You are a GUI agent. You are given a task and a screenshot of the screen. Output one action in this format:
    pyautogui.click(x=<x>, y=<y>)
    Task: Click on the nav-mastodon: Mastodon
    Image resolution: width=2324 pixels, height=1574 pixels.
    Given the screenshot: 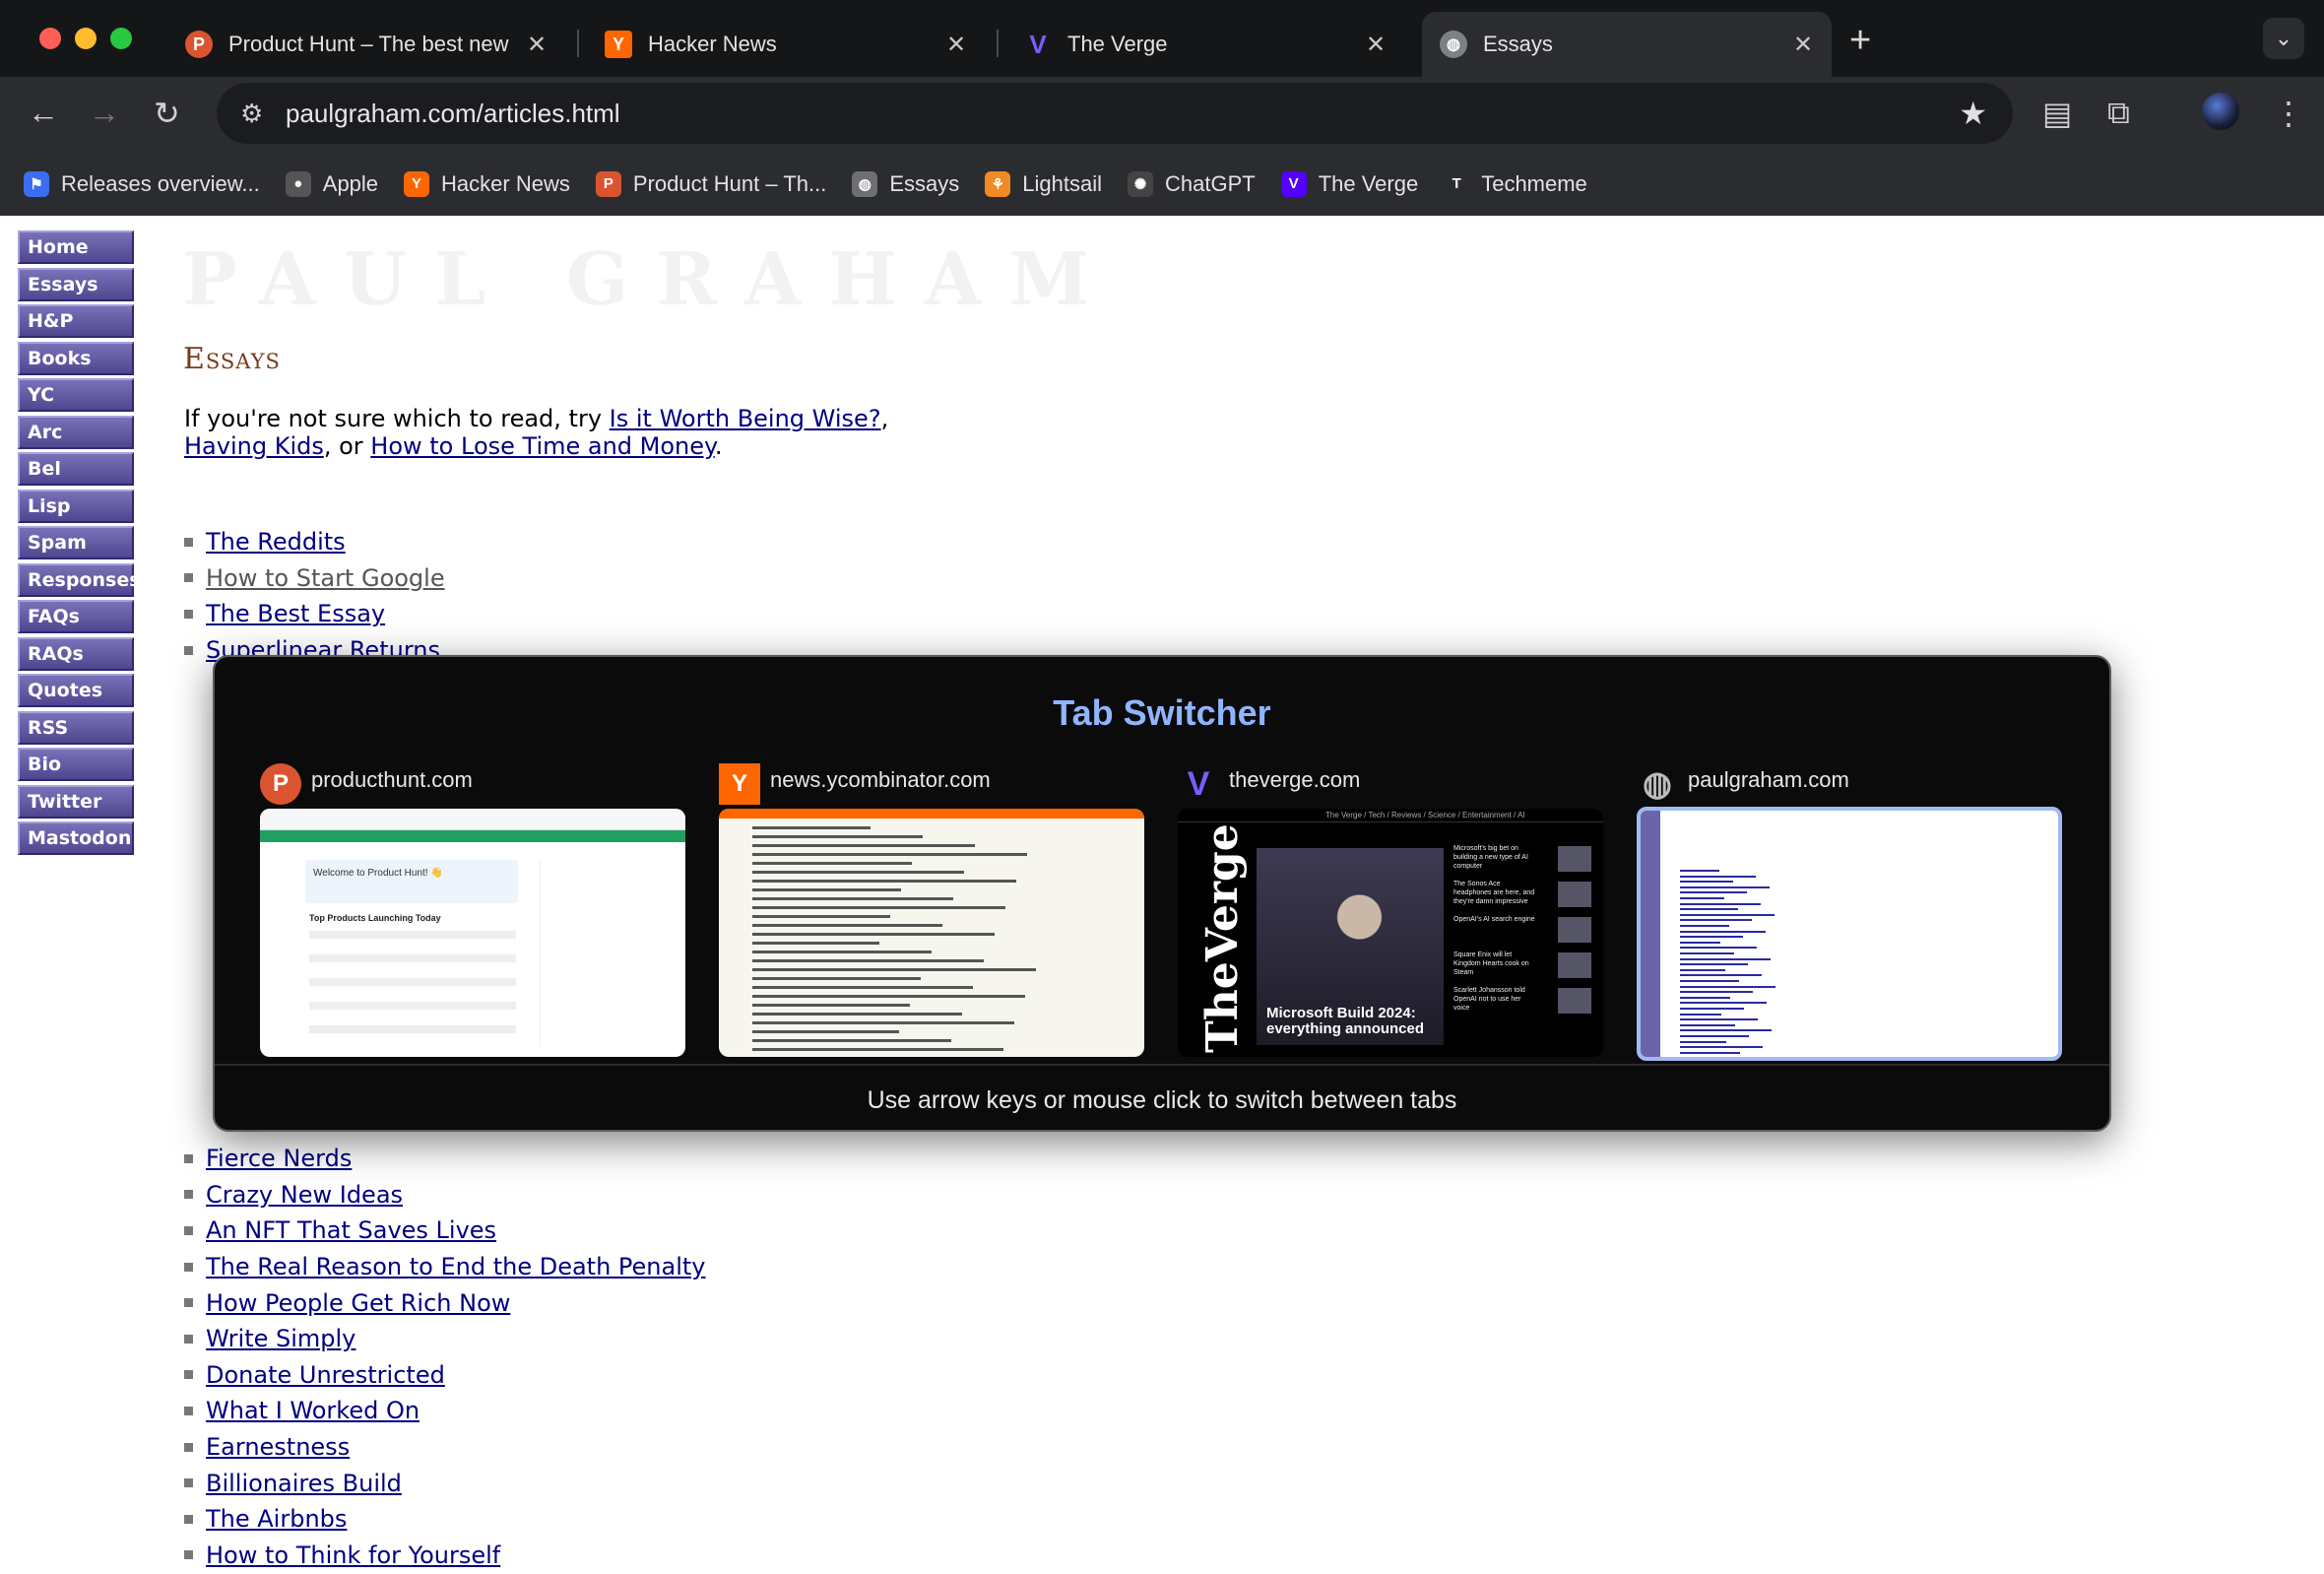 What is the action you would take?
    pyautogui.click(x=76, y=838)
    